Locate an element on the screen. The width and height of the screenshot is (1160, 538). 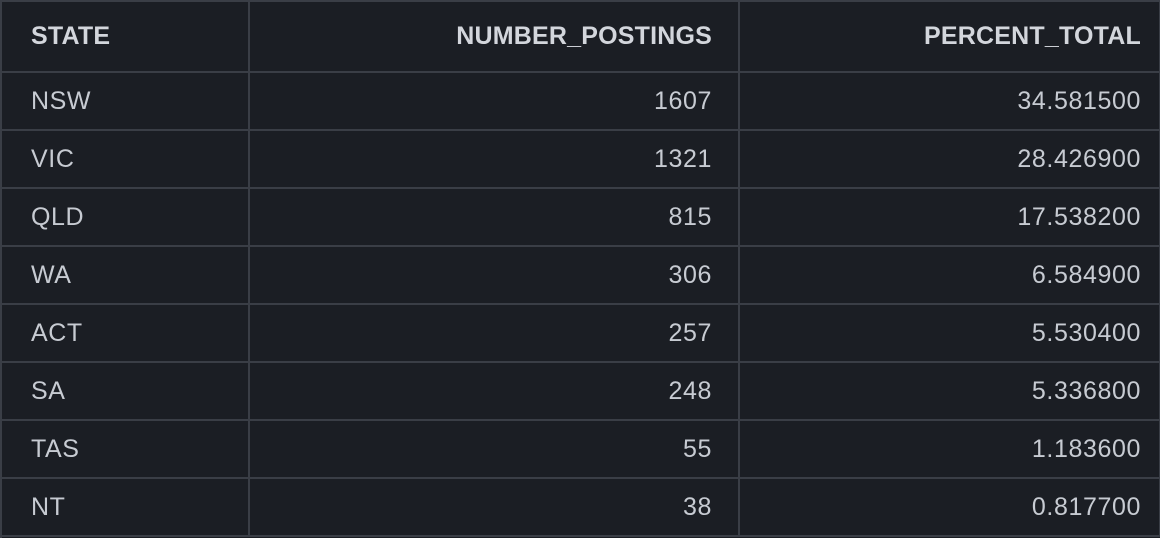
column-header-percent-total: PERCENT_TOTAL is located at coordinates (949, 37).